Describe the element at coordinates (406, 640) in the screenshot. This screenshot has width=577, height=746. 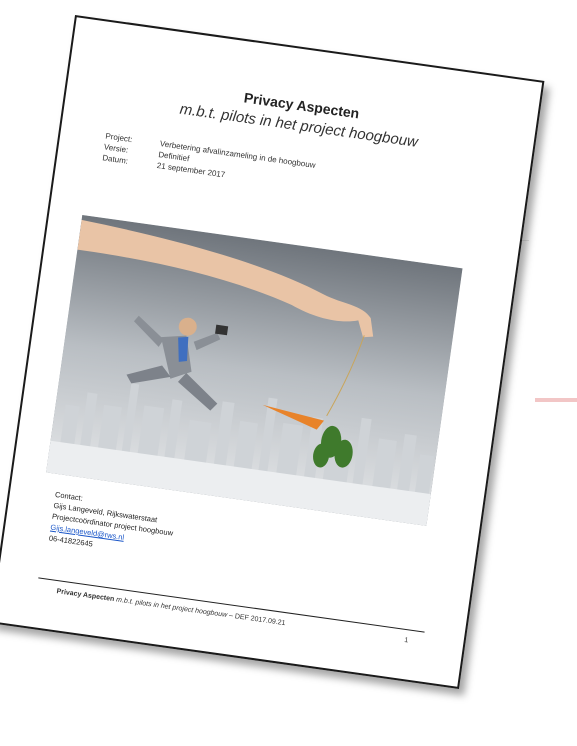
I see `page-number: 1` at that location.